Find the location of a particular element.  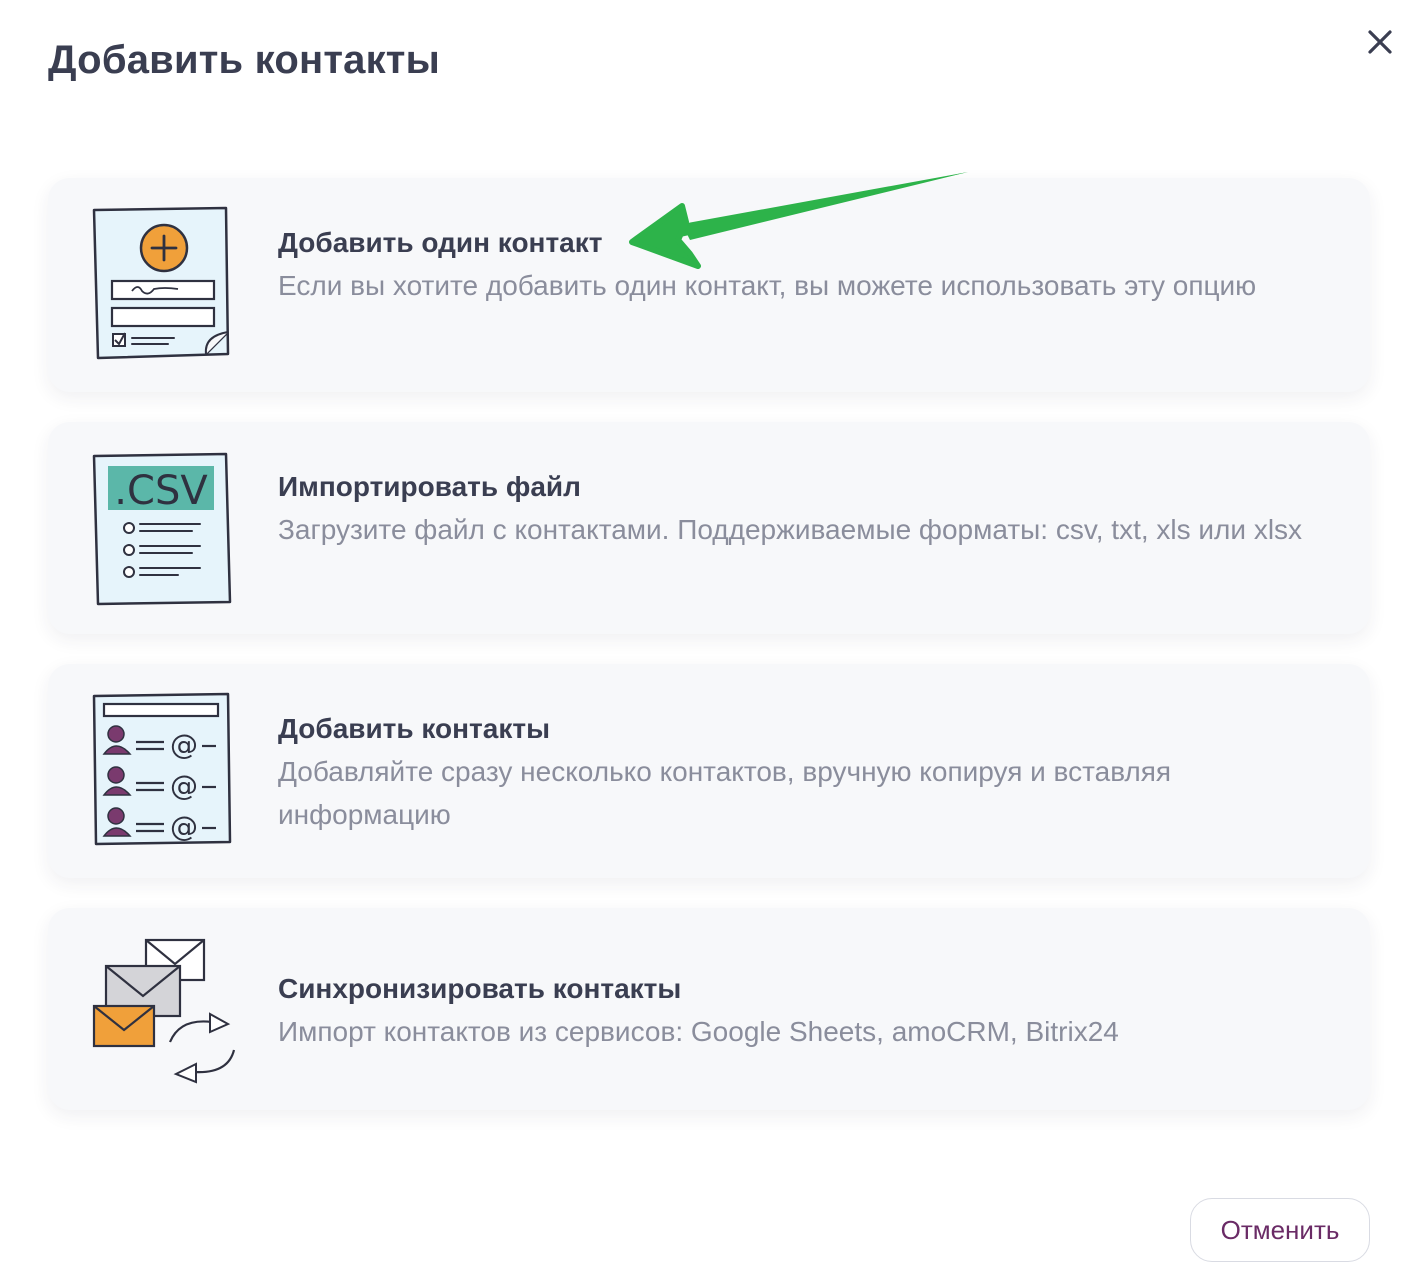

option-title: Синхронизировать контакты is located at coordinates (480, 988).